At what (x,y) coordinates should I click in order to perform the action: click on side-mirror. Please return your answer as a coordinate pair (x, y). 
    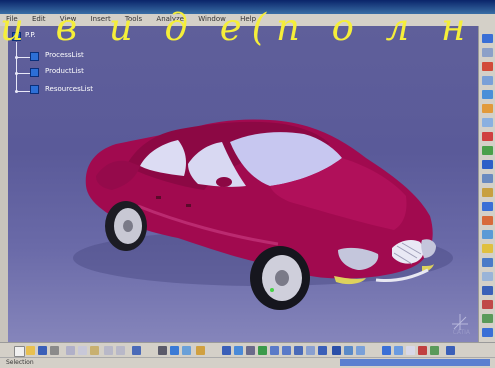
    Looking at the image, I should click on (224, 182).